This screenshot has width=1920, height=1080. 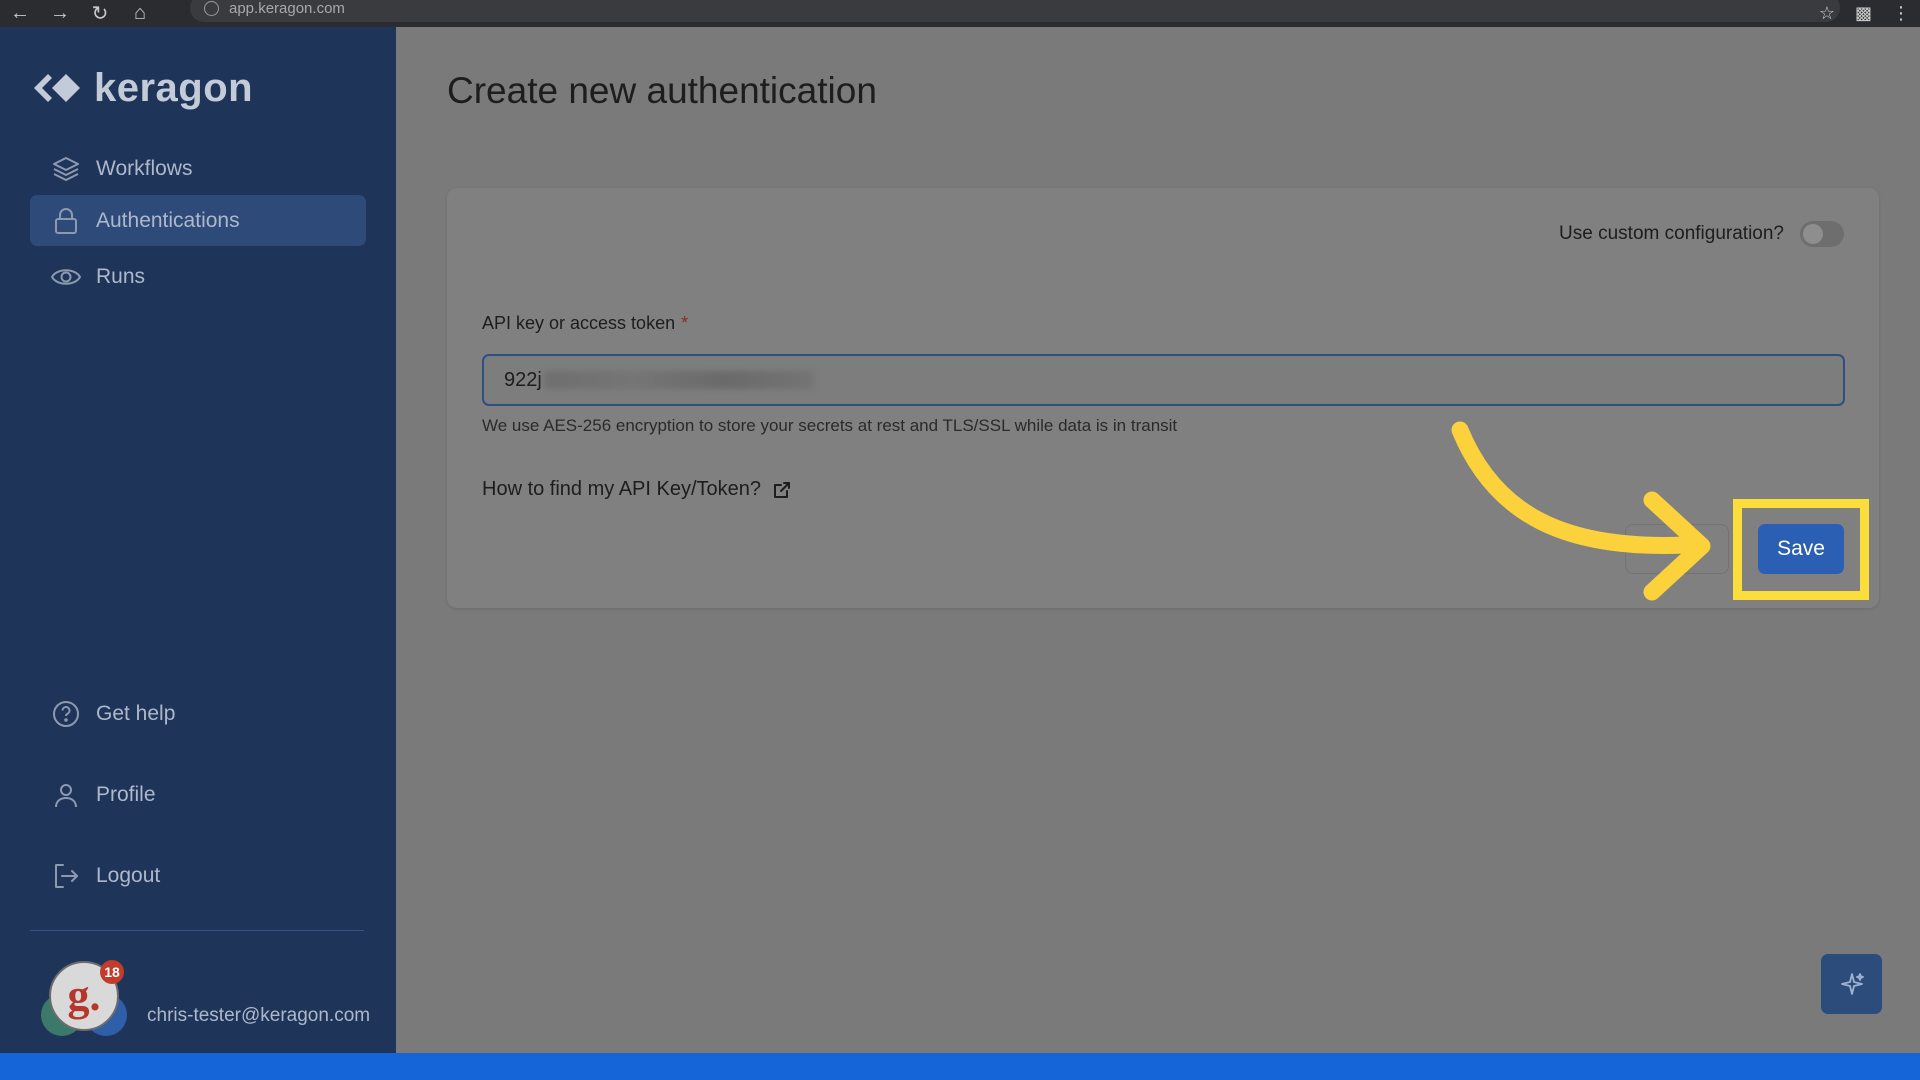 I want to click on brand-logo: keragon, so click(x=141, y=88).